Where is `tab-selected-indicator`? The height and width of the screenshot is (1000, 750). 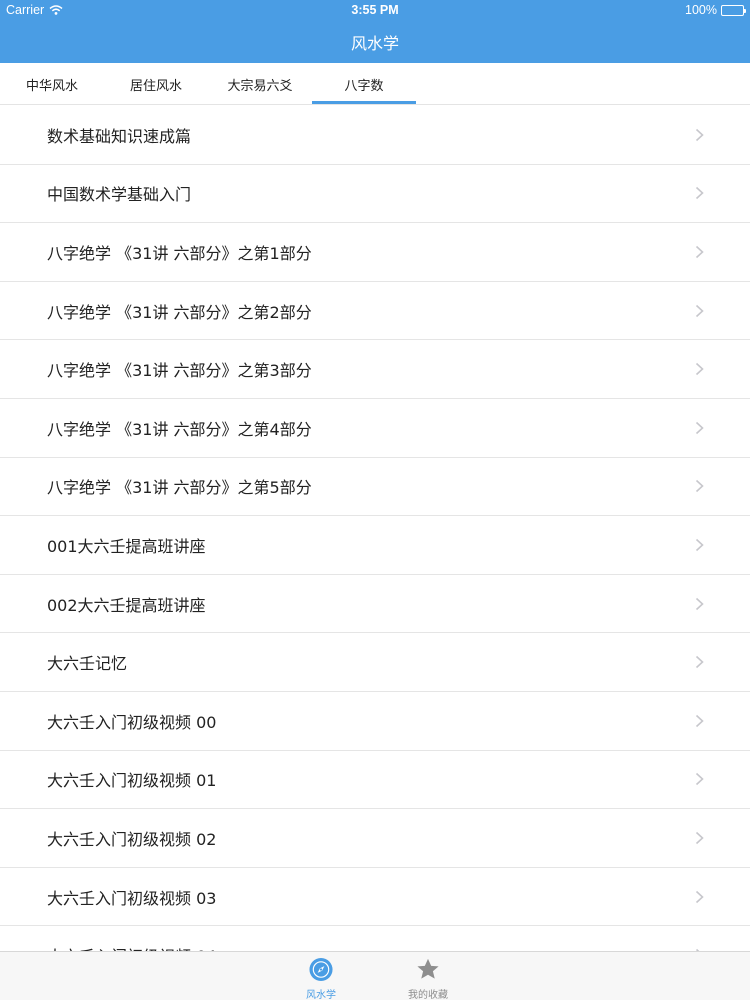
tab-selected-indicator is located at coordinates (364, 102).